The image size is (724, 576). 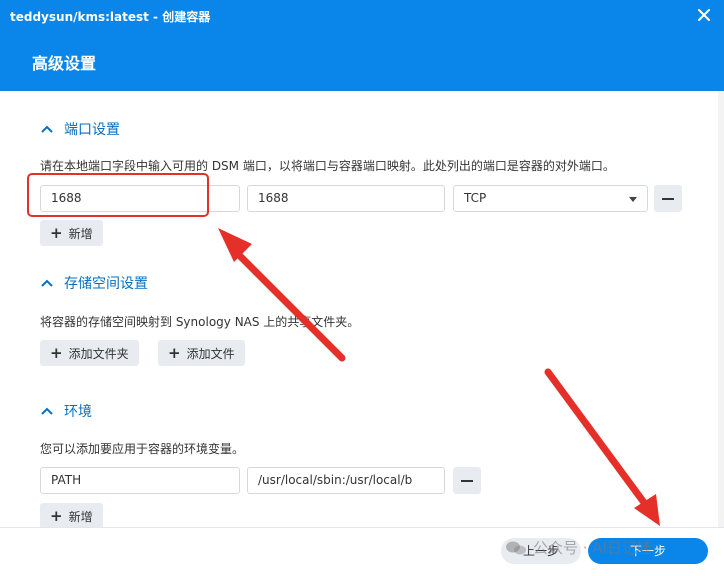 I want to click on caret-down-icon, so click(x=633, y=199).